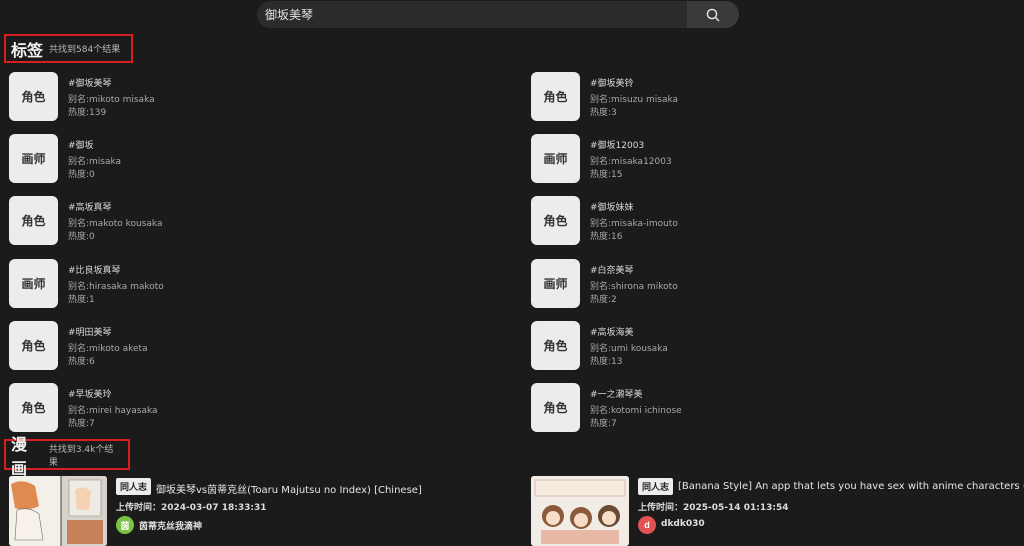  I want to click on tag-card: 角色 #明田美琴 别名:mikoto aketa 热度:6, so click(159, 347).